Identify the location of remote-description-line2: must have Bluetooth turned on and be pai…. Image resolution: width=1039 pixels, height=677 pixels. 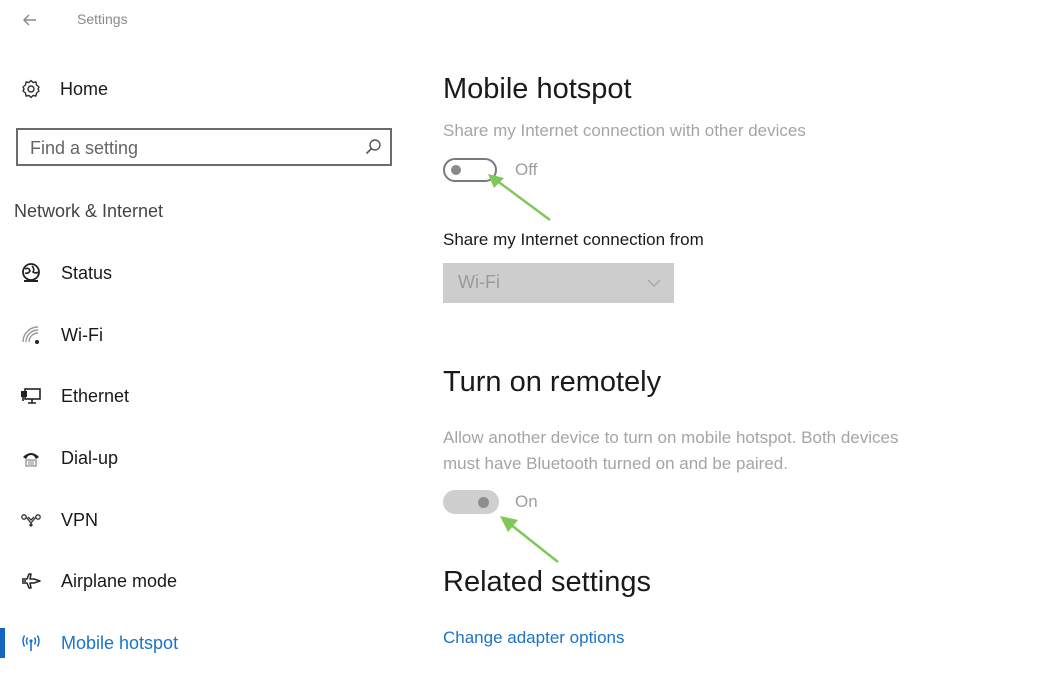
(615, 463).